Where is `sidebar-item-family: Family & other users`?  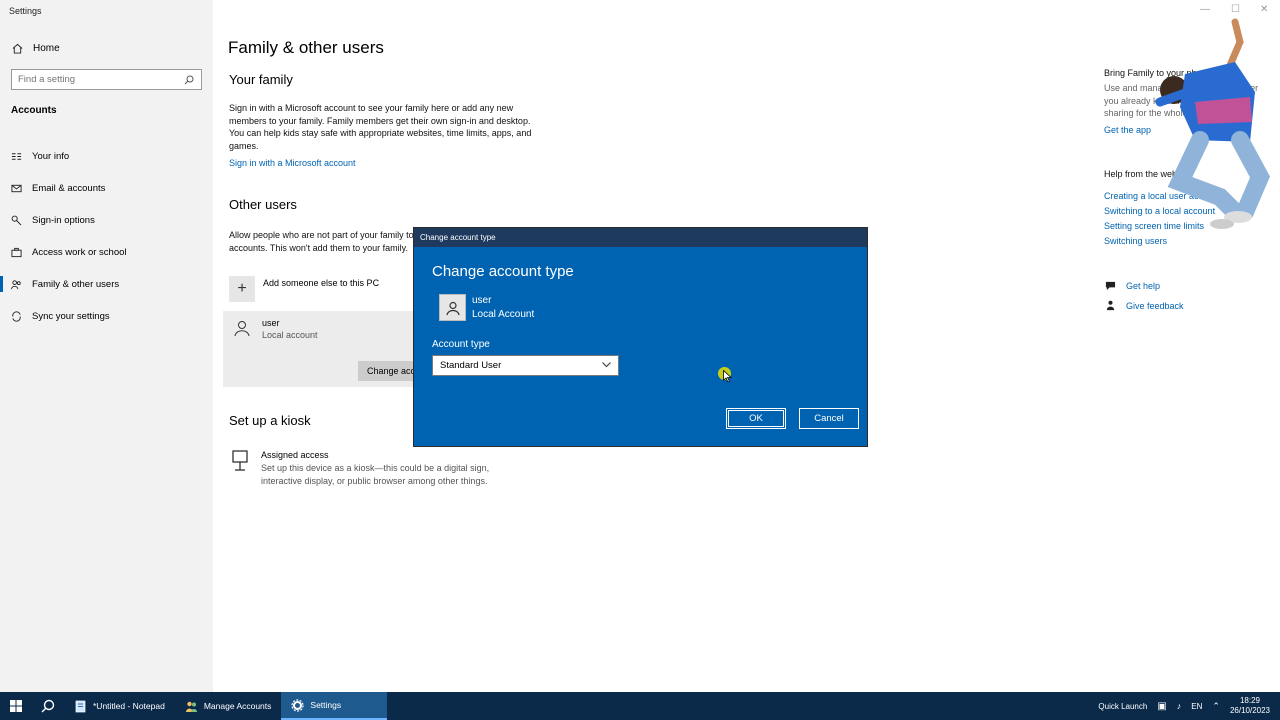
sidebar-item-family: Family & other users is located at coordinates (106, 284).